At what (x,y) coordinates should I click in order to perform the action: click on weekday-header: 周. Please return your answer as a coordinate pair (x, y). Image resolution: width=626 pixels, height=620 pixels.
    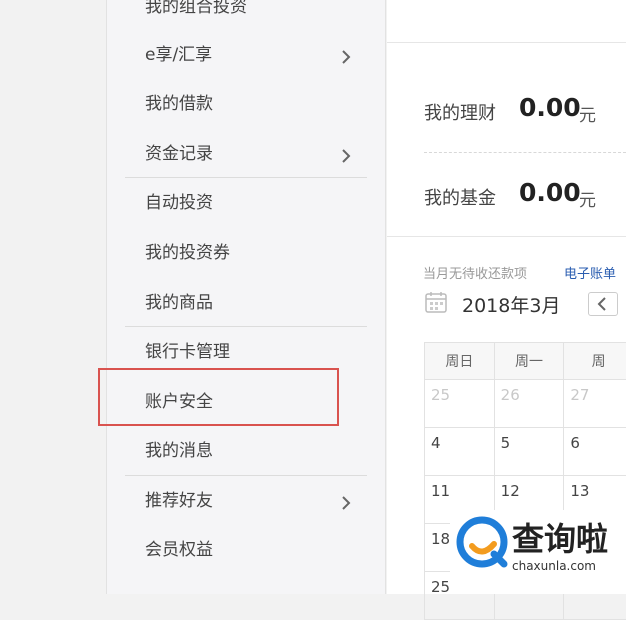
    Looking at the image, I should click on (595, 361).